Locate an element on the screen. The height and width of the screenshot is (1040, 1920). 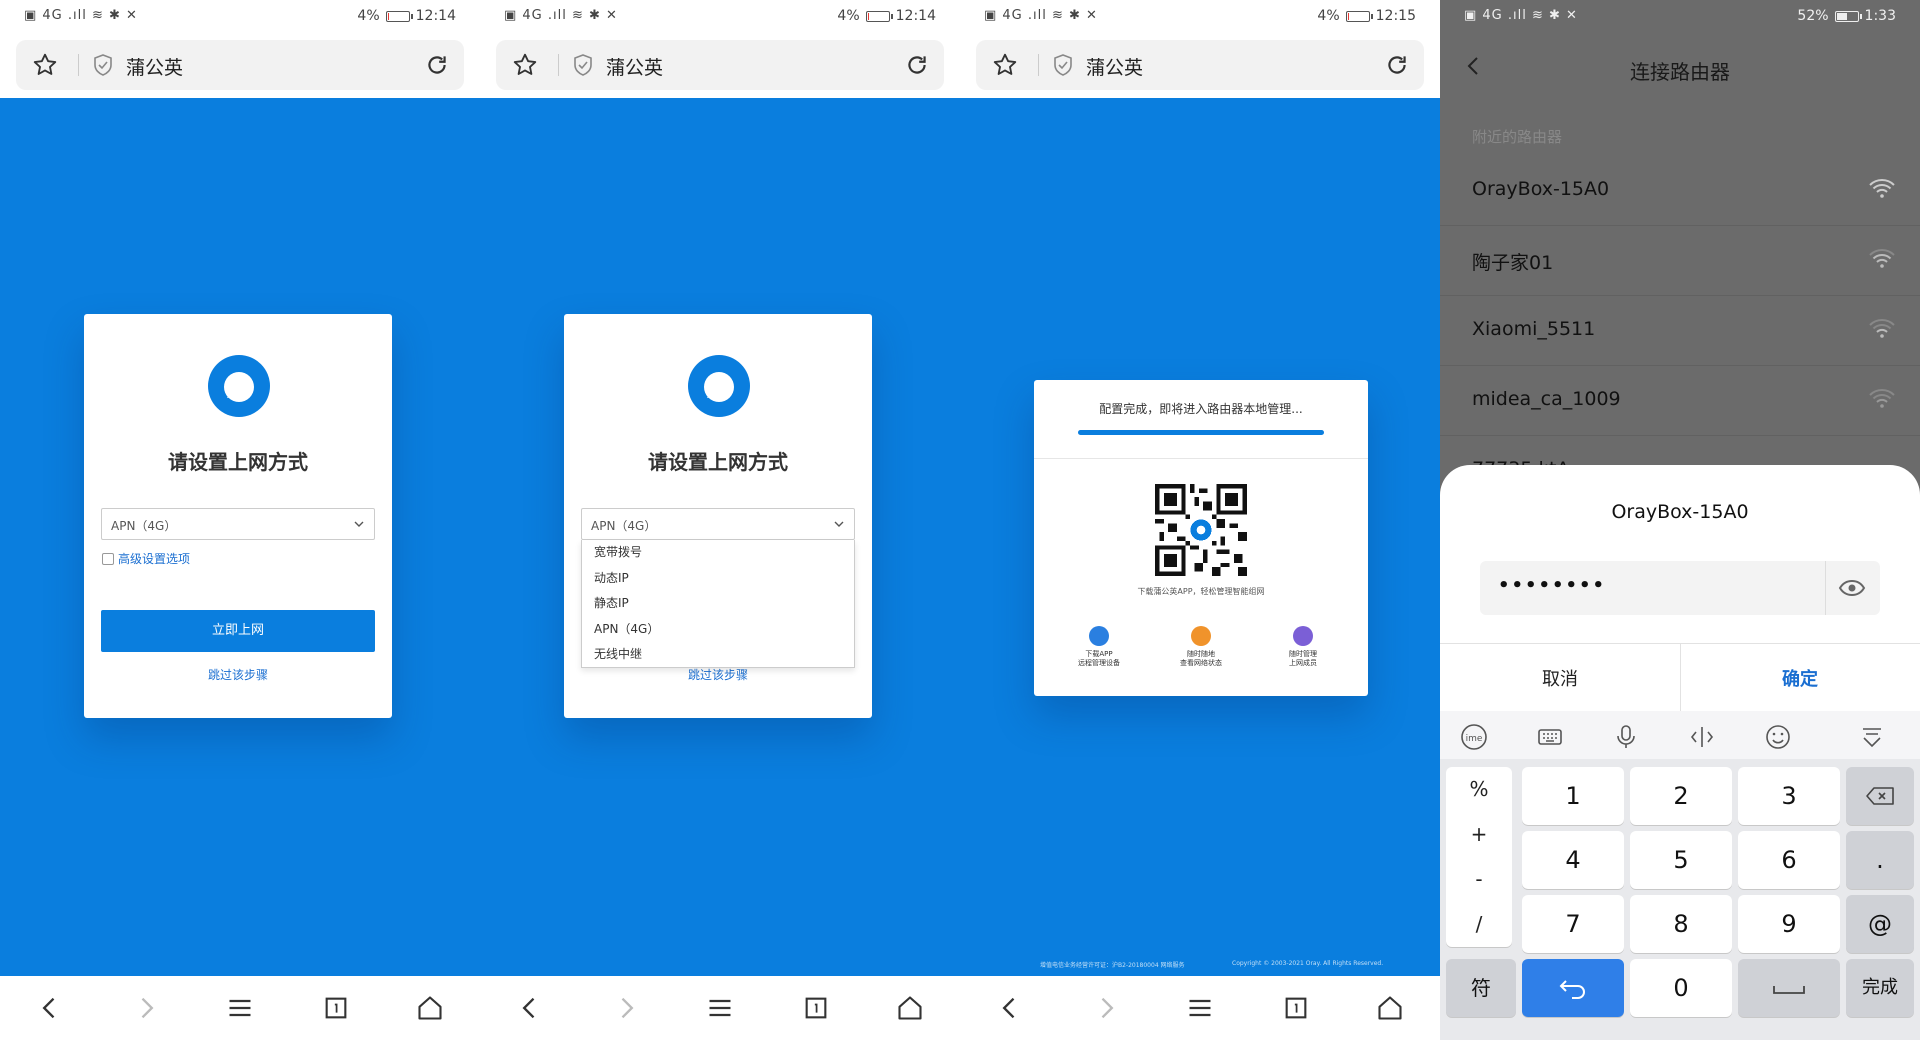
status-bar: ▣ 4G .ıll ≋ ✱ ✕ 4%12:15 is located at coordinates (1200, 17).